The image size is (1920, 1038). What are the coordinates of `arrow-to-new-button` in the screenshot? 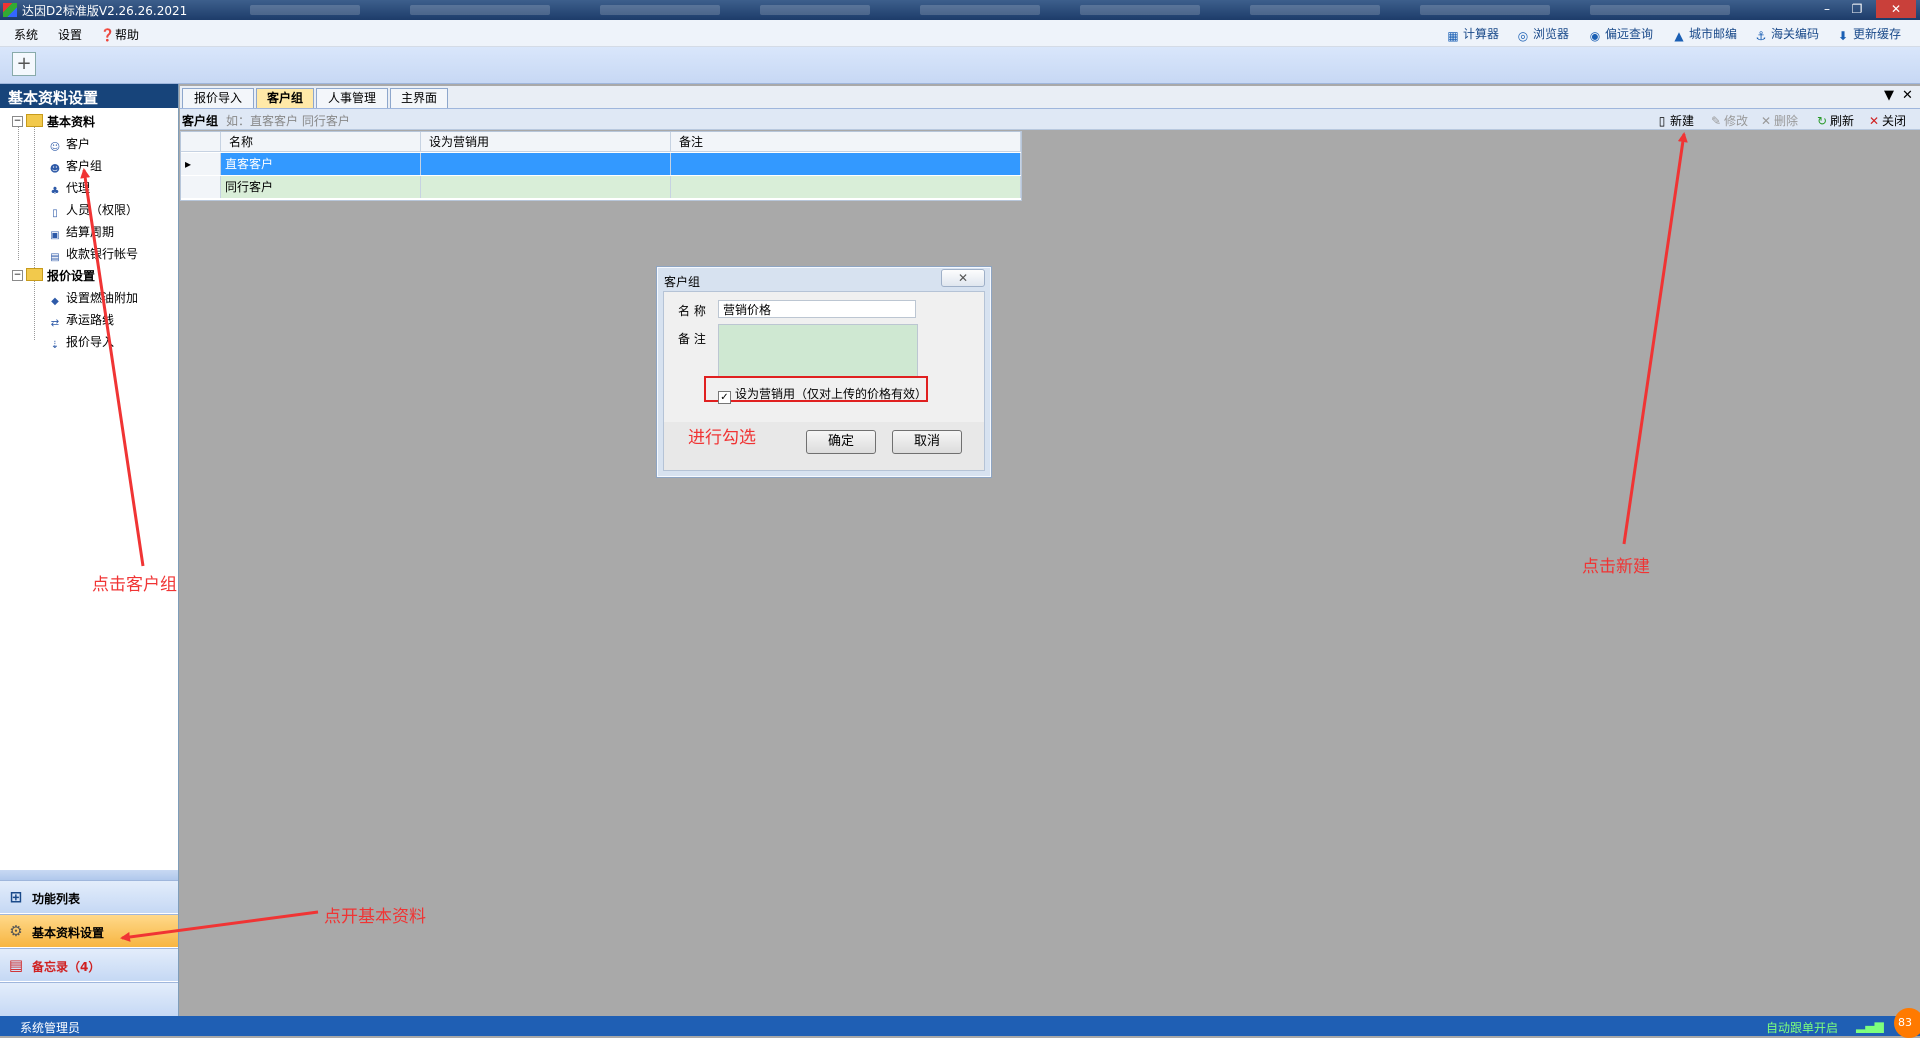 It's located at (1655, 338).